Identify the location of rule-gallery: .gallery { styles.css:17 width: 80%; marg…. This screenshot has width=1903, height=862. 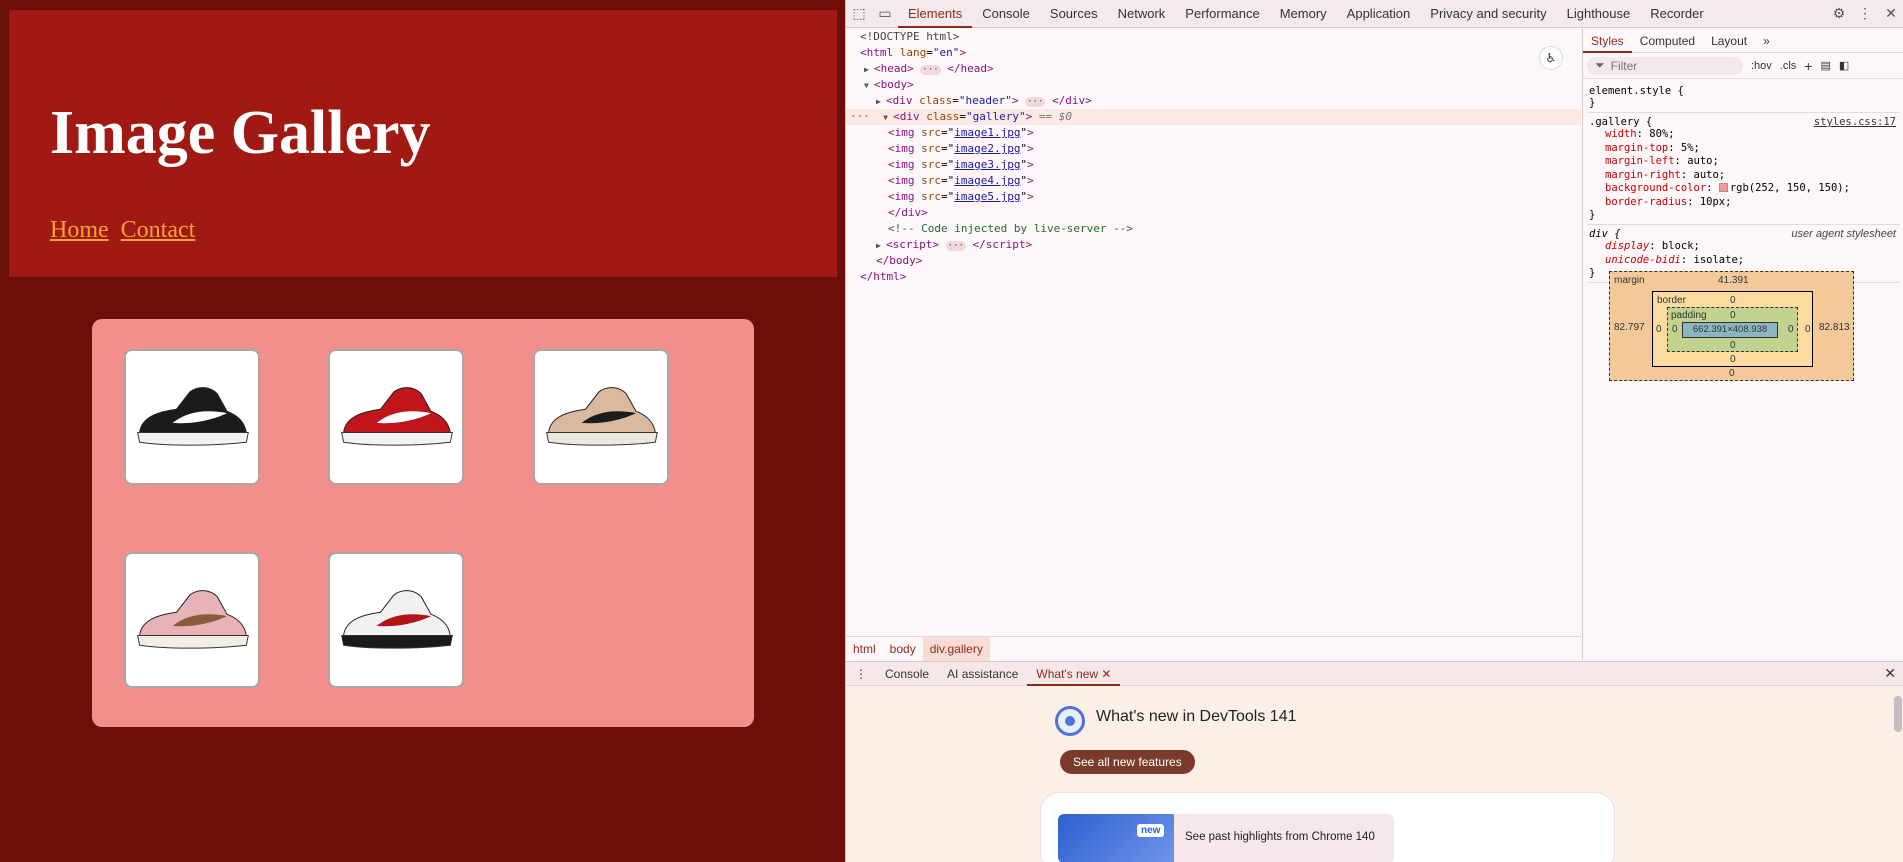
(1743, 169).